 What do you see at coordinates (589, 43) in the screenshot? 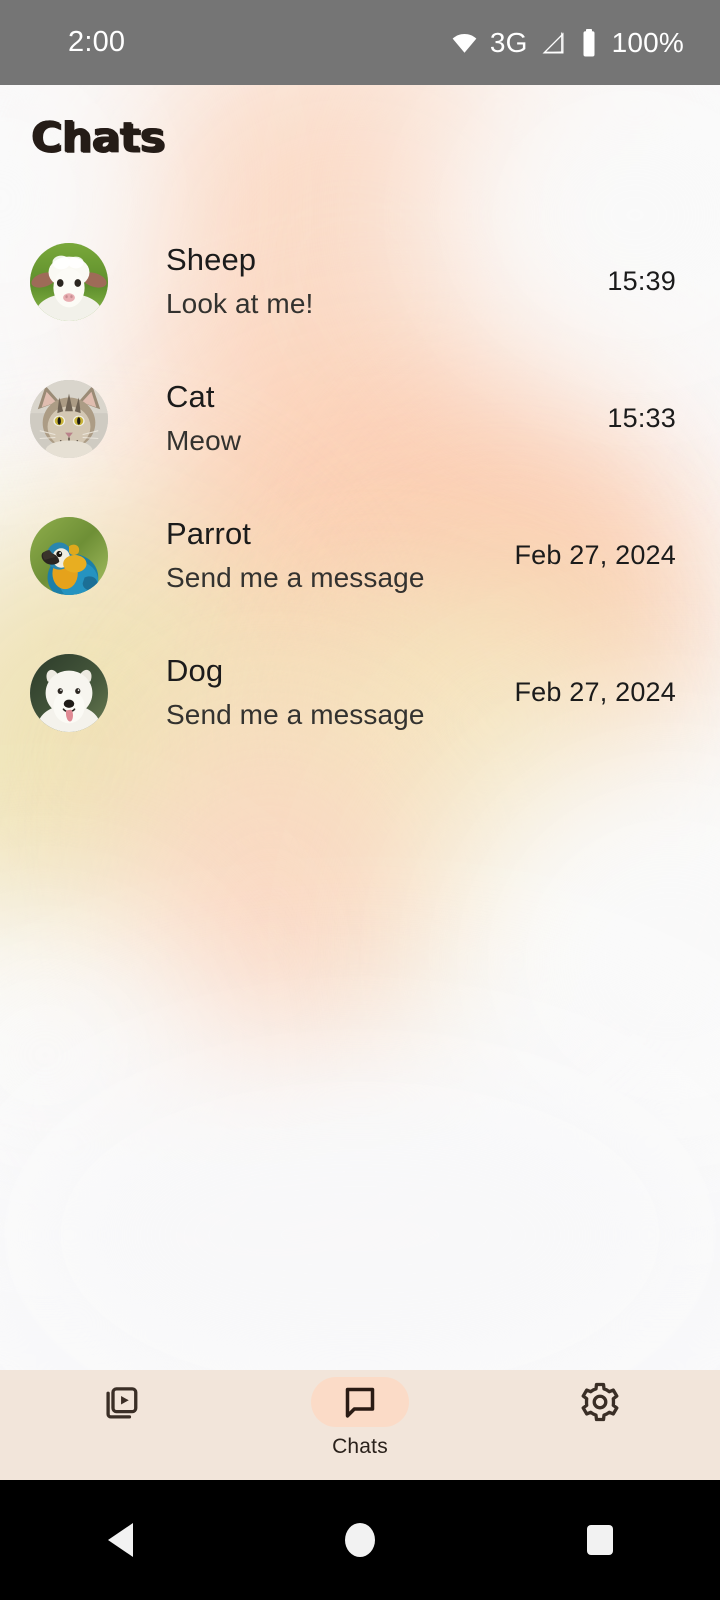
I see `battery-full-icon` at bounding box center [589, 43].